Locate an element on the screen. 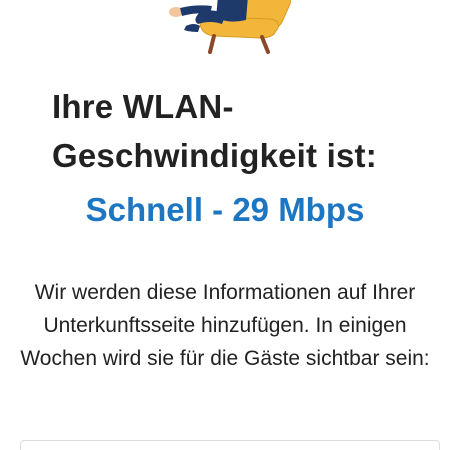  person-foot is located at coordinates (192, 28).